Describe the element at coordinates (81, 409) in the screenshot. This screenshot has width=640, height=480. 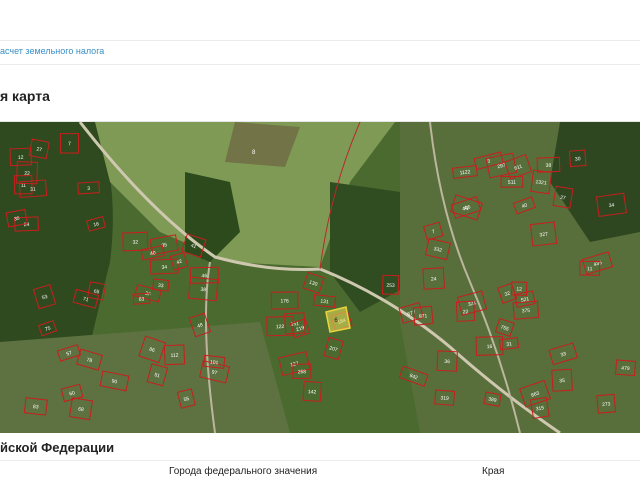
I see `parcel-number-label: 68` at that location.